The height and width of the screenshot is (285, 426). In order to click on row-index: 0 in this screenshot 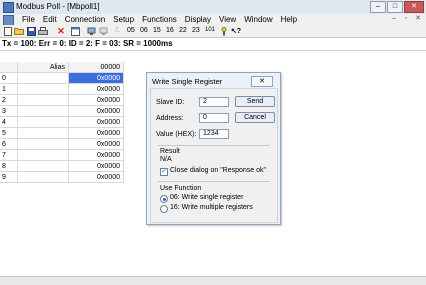, I will do `click(9, 78)`.